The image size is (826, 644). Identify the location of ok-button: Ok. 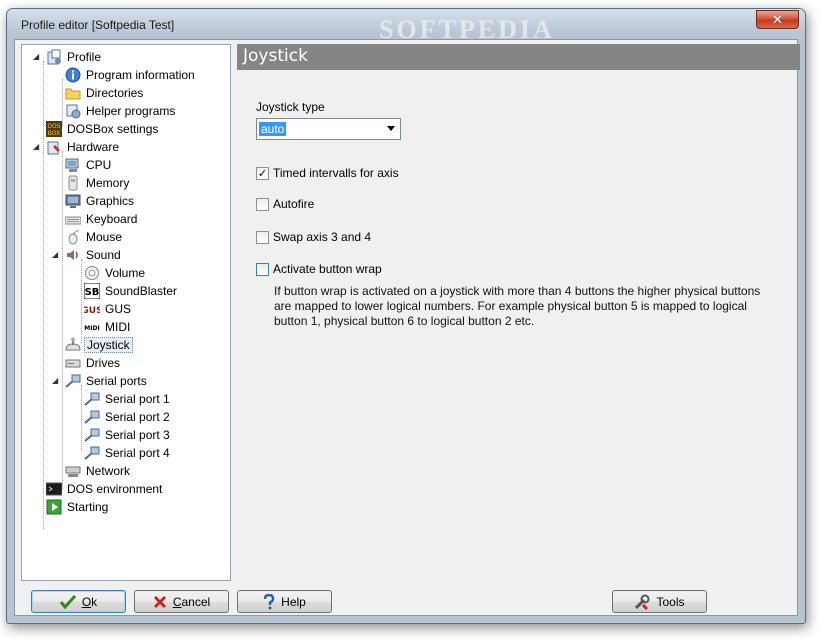
(78, 601).